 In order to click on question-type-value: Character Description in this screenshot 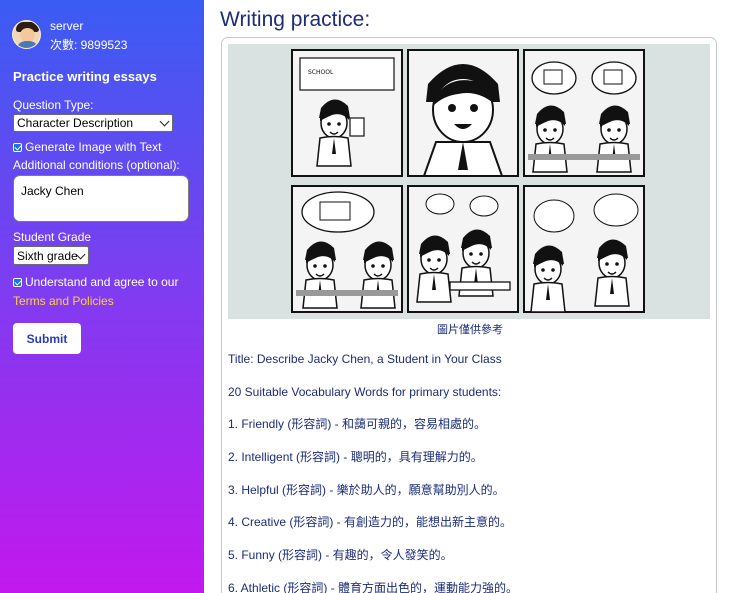, I will do `click(75, 123)`.